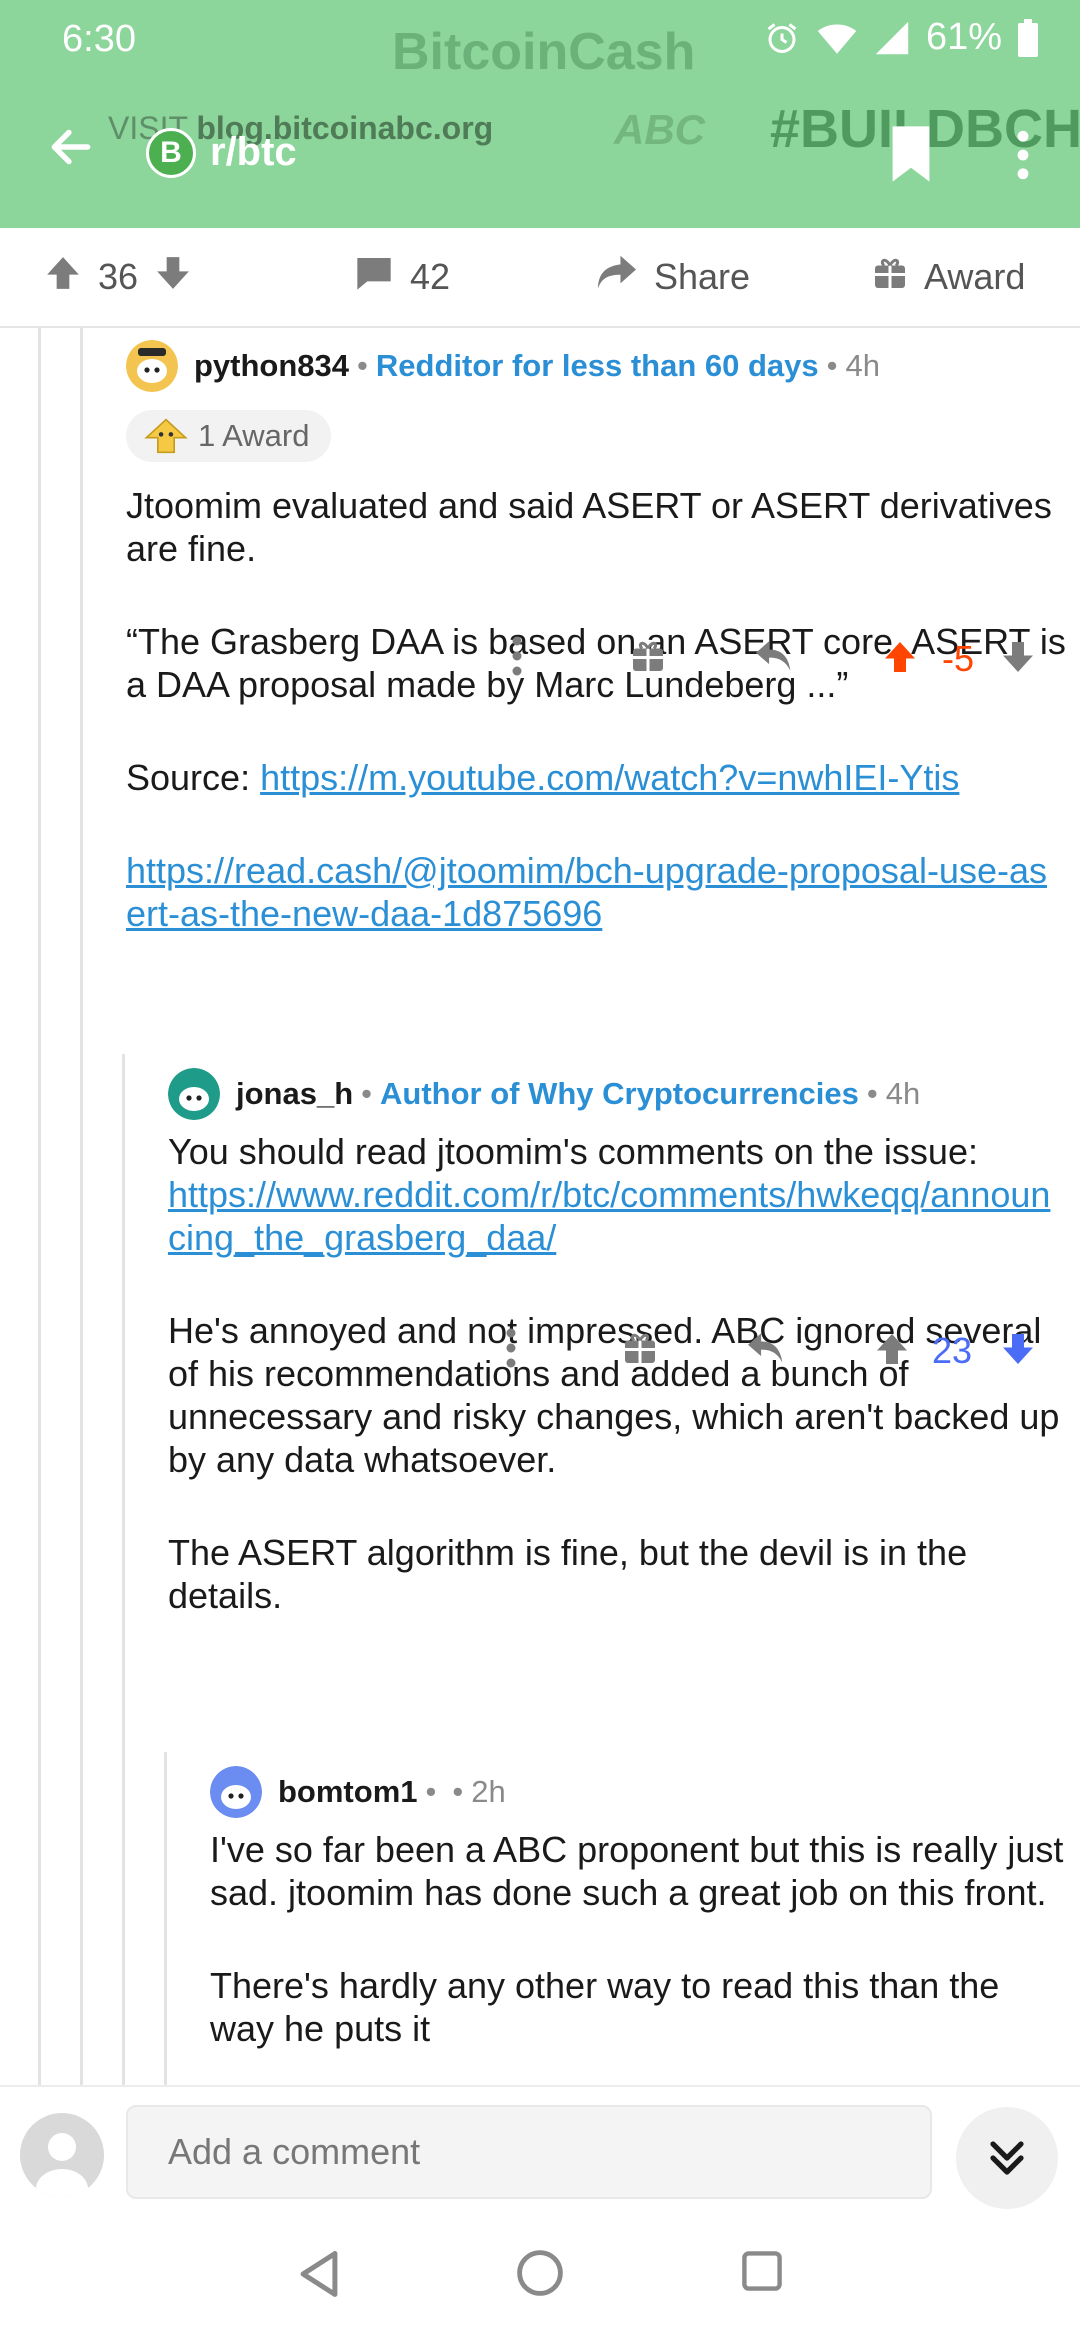 The width and height of the screenshot is (1080, 2340). What do you see at coordinates (319, 2276) in the screenshot?
I see `nav-back-icon` at bounding box center [319, 2276].